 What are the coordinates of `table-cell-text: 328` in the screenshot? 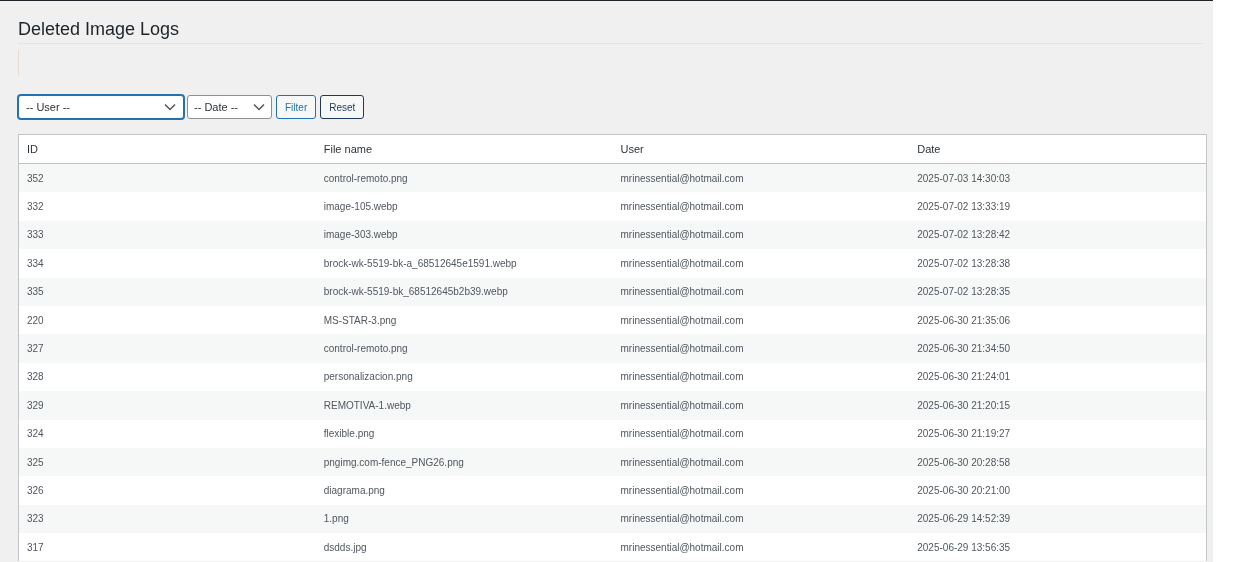 It's located at (35, 377).